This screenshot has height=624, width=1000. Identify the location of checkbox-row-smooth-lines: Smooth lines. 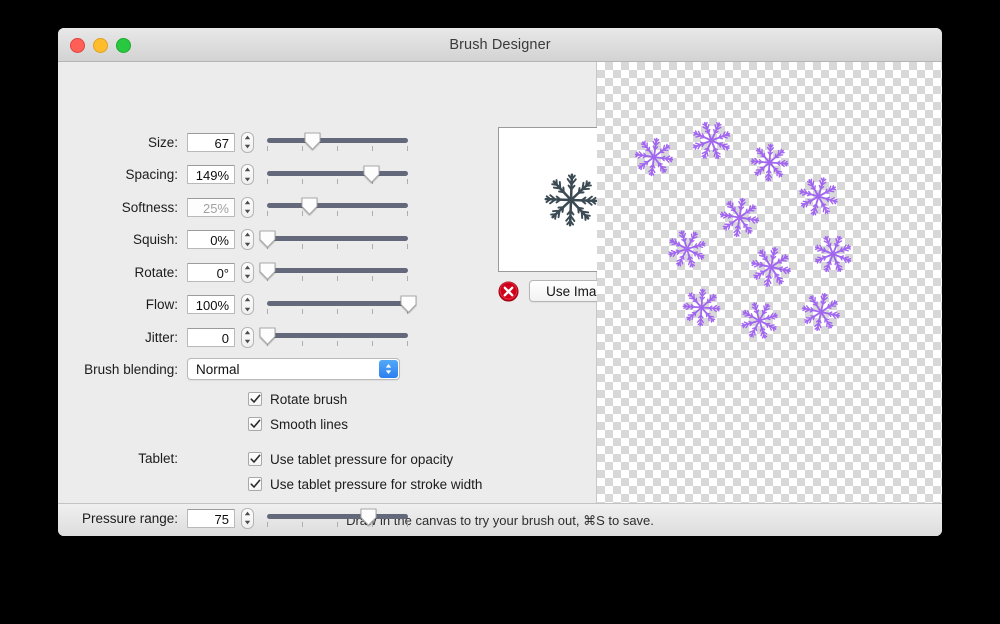
(298, 424).